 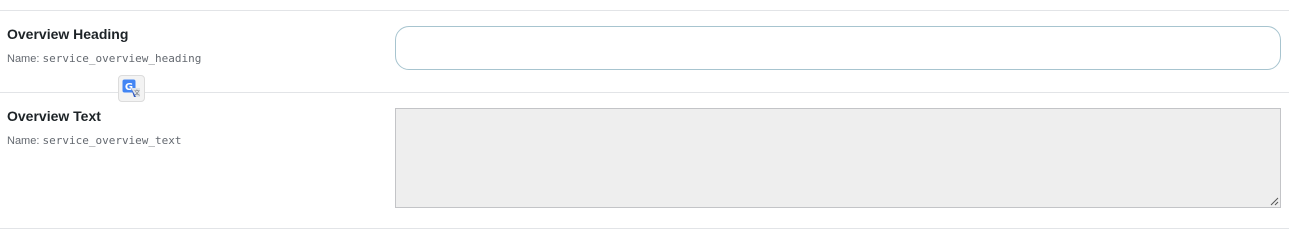 I want to click on translate-button: G 文, so click(x=131, y=88).